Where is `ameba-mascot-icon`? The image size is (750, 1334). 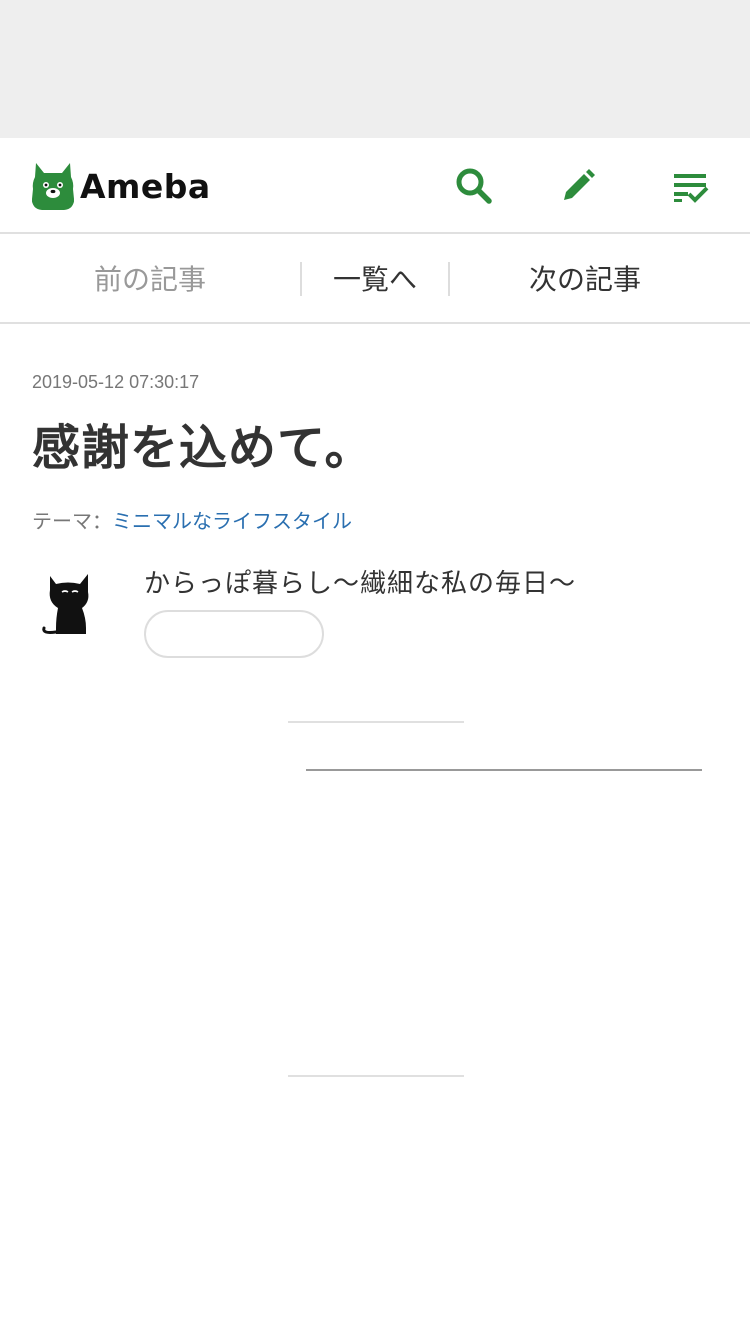
ameba-mascot-icon is located at coordinates (53, 186).